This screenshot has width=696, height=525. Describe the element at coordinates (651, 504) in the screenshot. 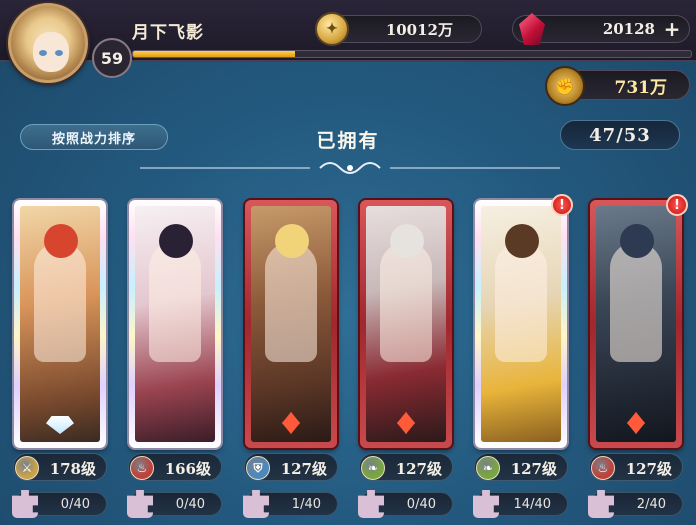

I see `hero-fragment-count: 2/40` at that location.